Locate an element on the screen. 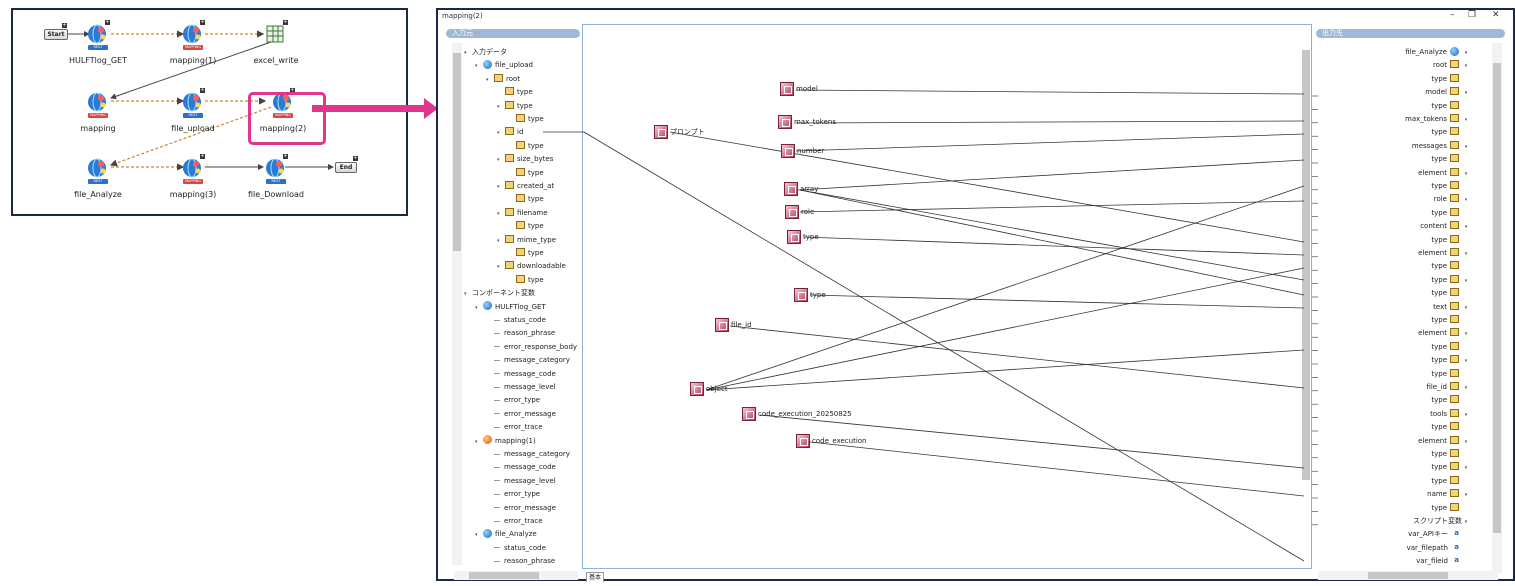 Image resolution: width=1515 pixels, height=586 pixels. output-hscrollbar is located at coordinates (1408, 575).